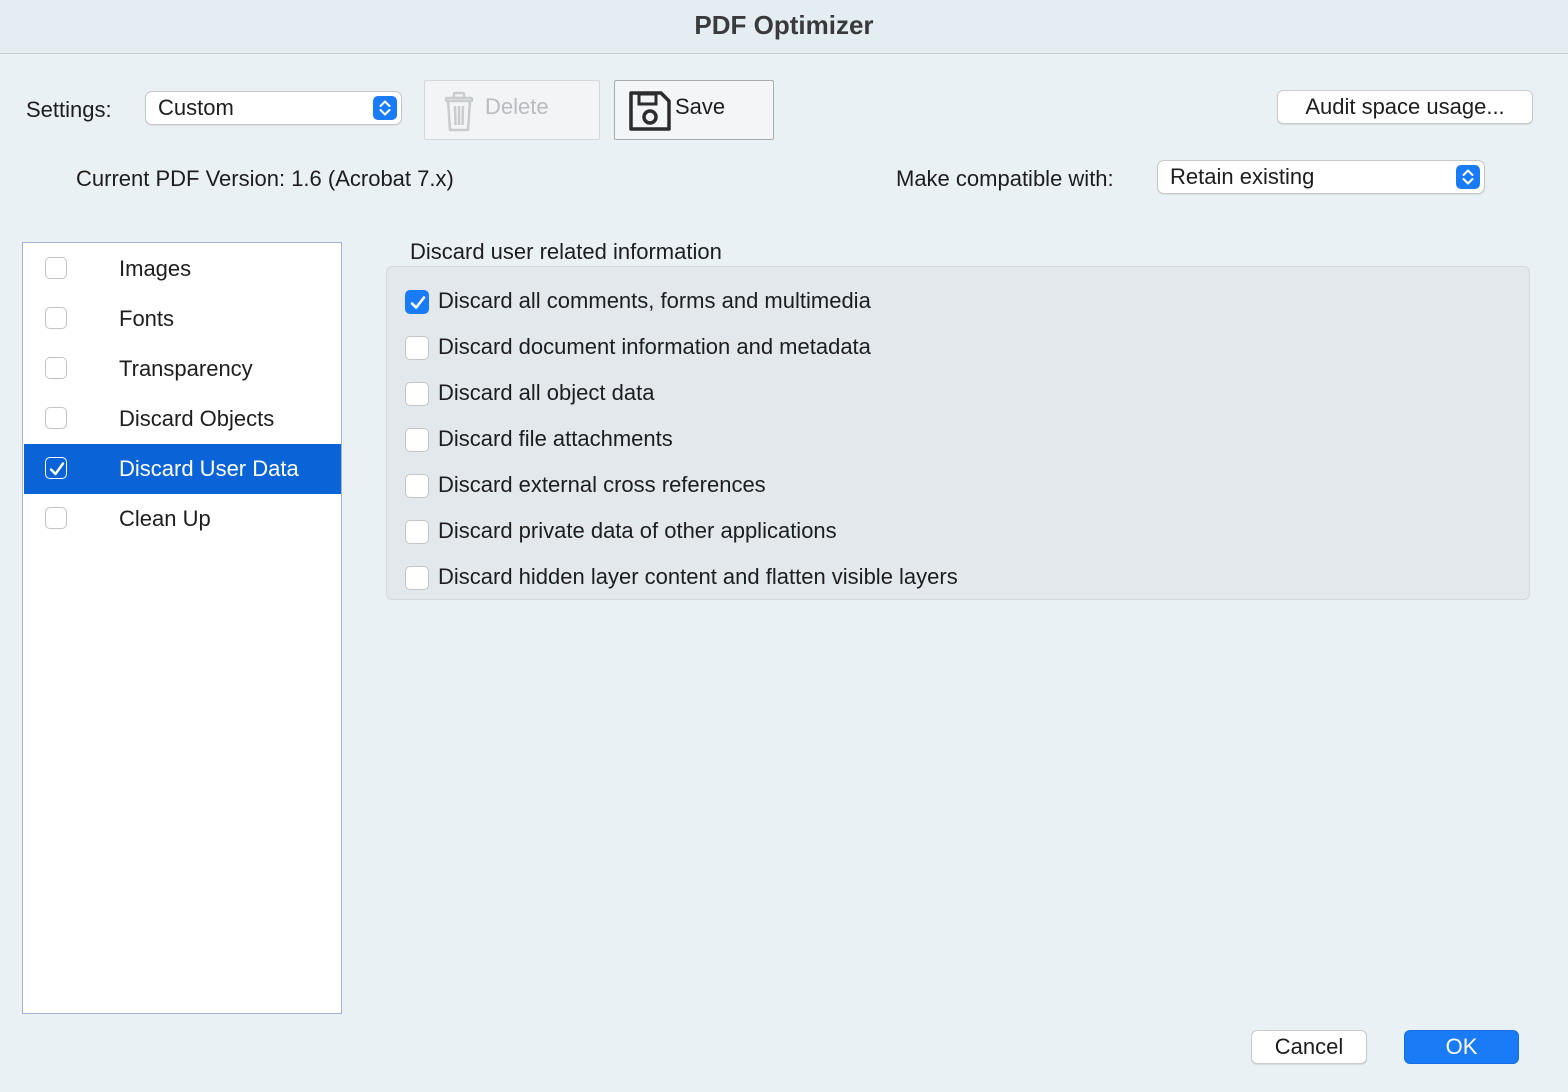  Describe the element at coordinates (1005, 178) in the screenshot. I see `compatibility-label: Make compatible with:` at that location.